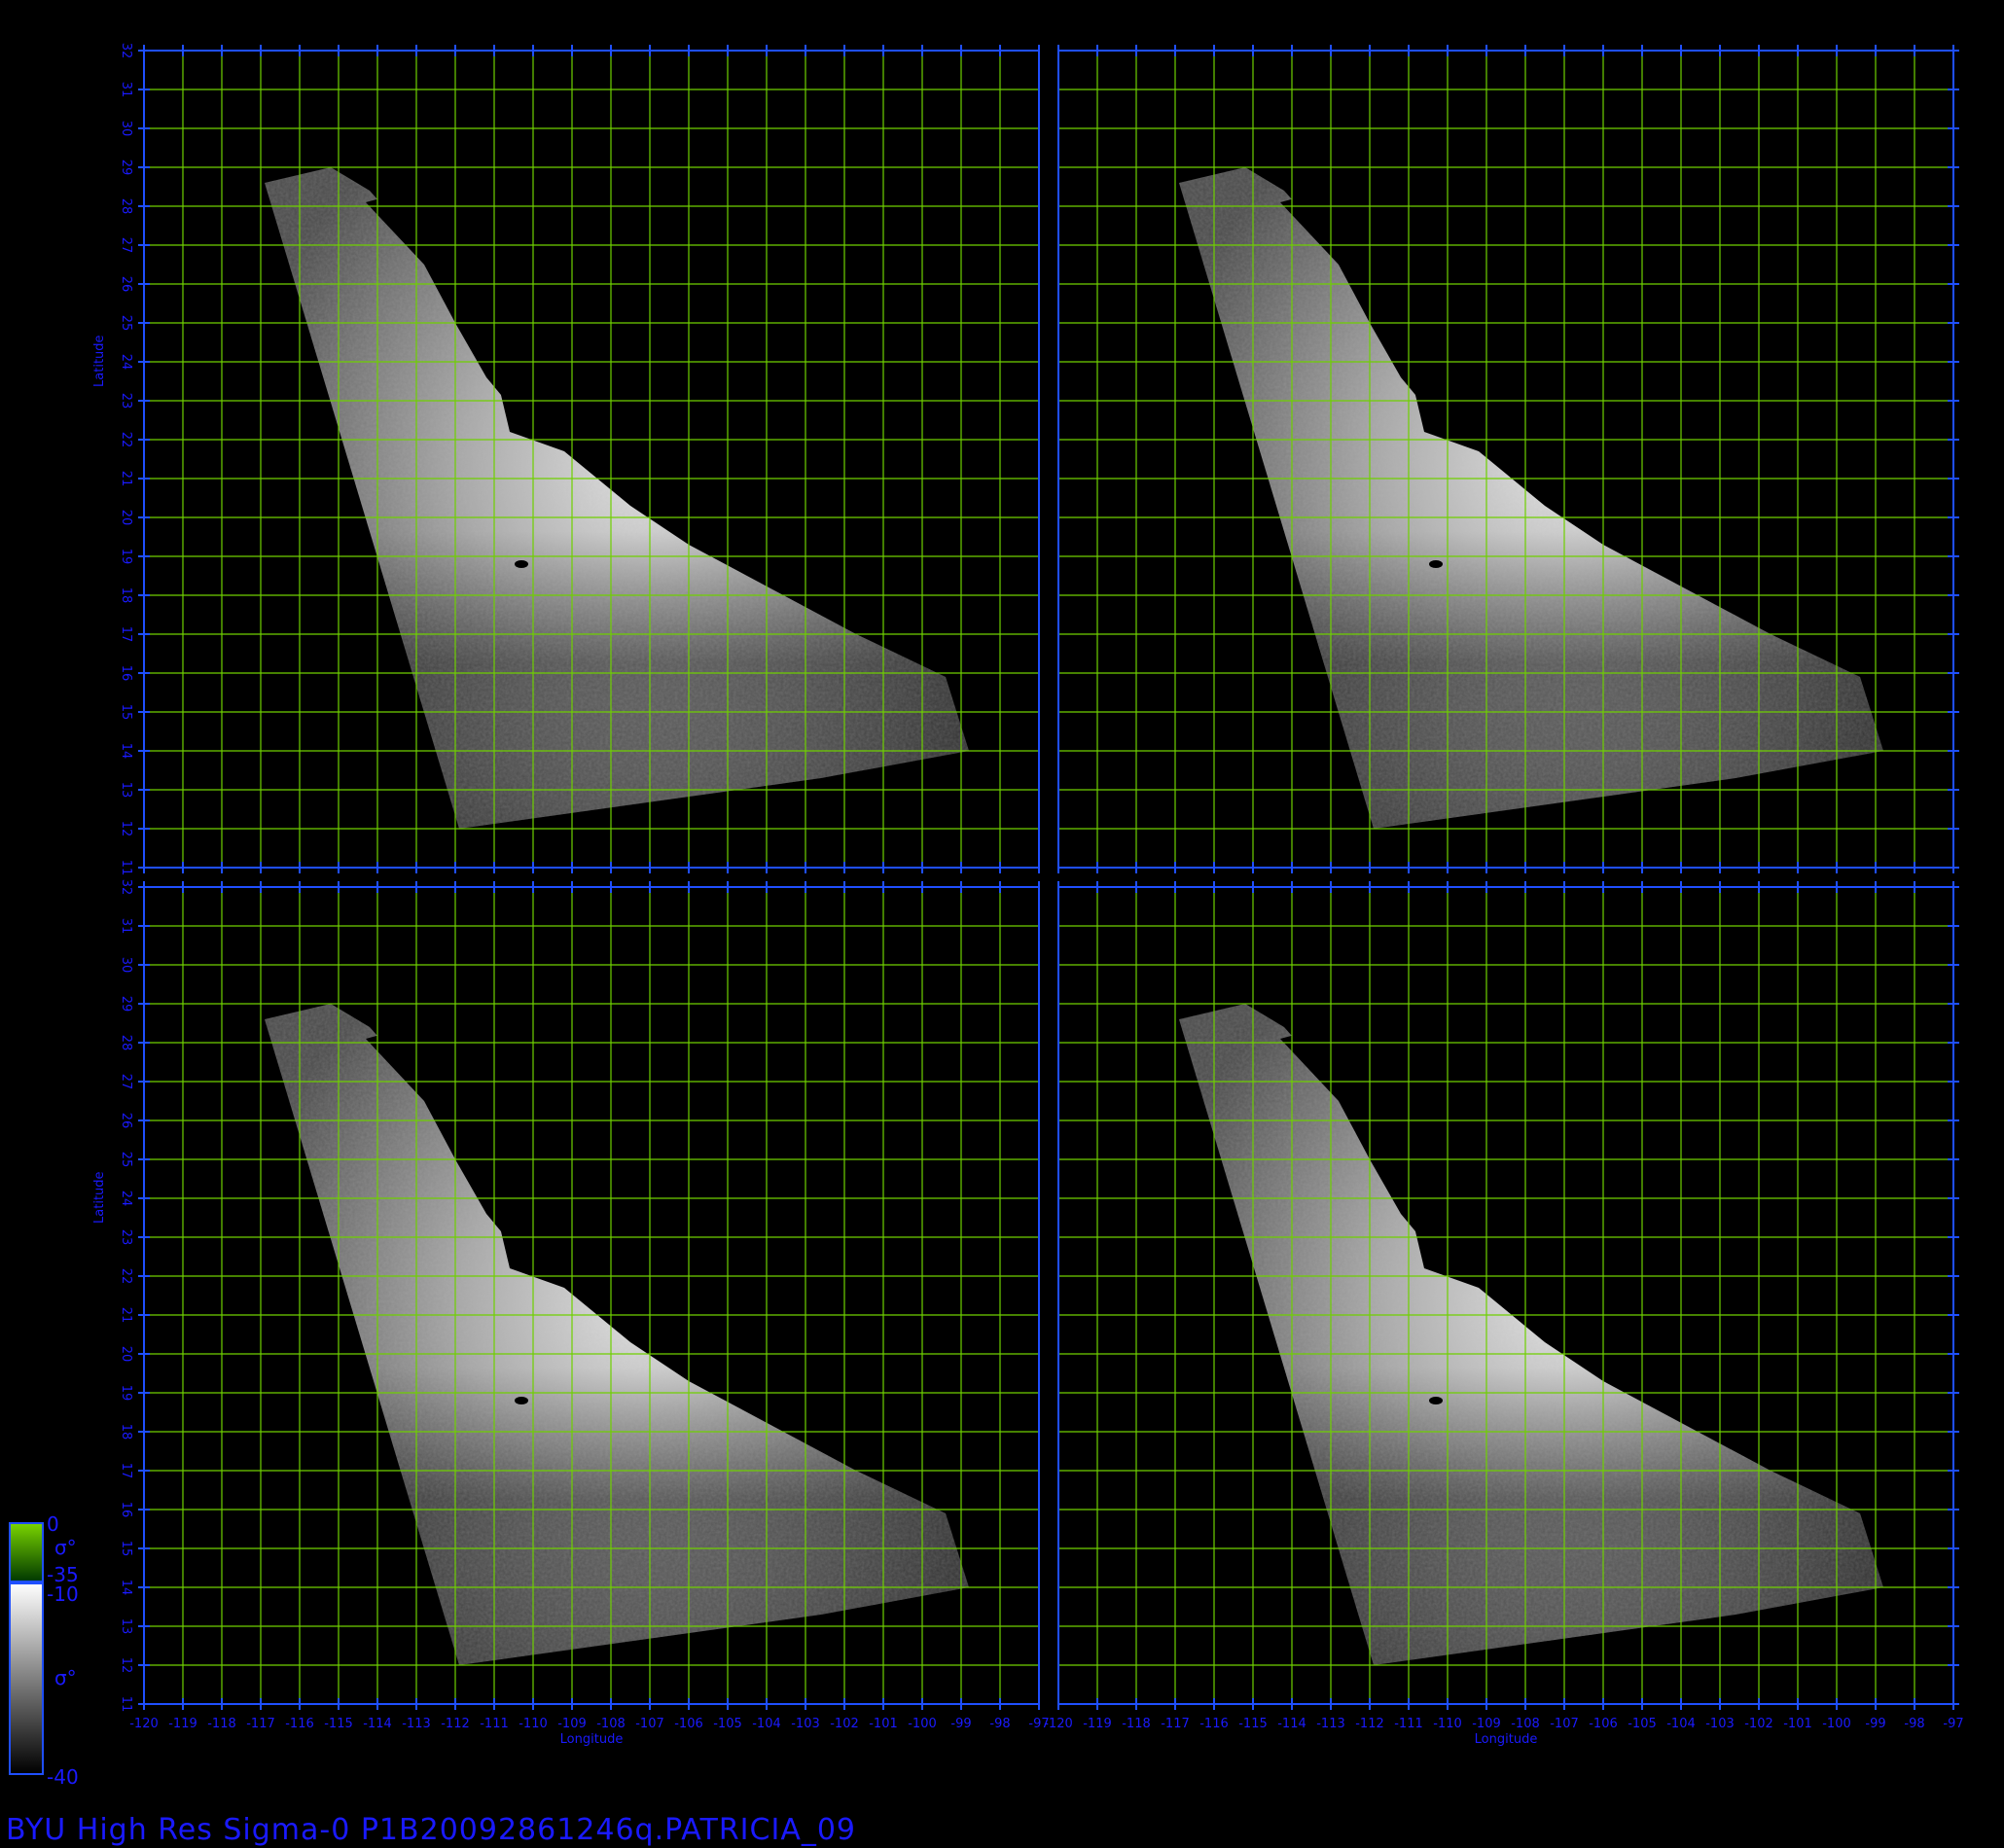 This screenshot has height=1848, width=2004. I want to click on ocean-min-label: -40, so click(63, 1777).